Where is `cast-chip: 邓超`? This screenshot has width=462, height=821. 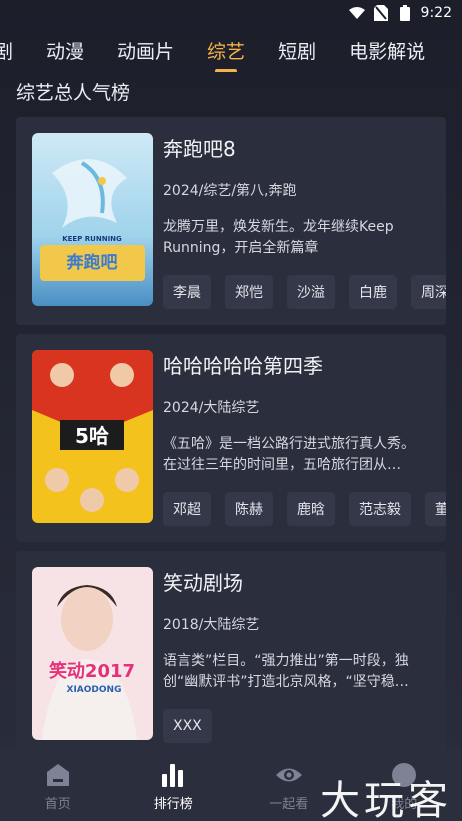 cast-chip: 邓超 is located at coordinates (187, 509).